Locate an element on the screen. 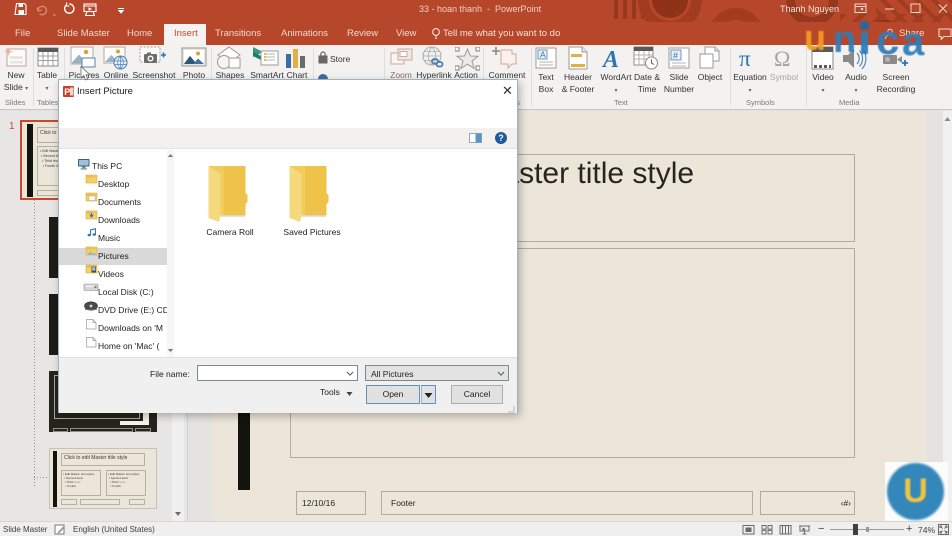 Image resolution: width=952 pixels, height=536 pixels. svg-text: π is located at coordinates (745, 58).